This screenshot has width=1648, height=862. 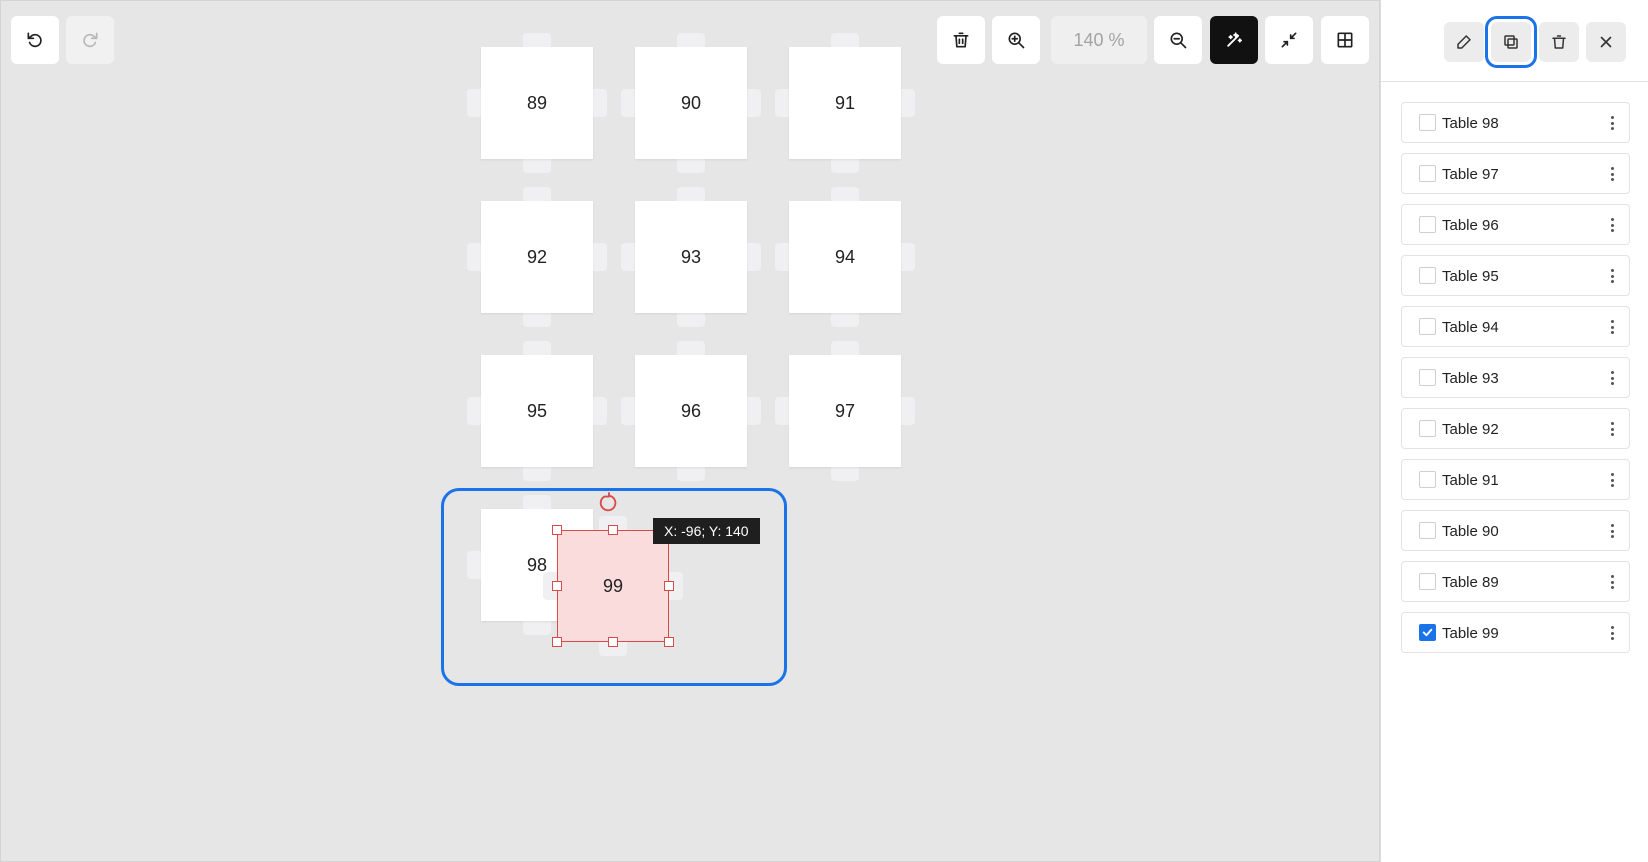 I want to click on close-button, so click(x=1606, y=42).